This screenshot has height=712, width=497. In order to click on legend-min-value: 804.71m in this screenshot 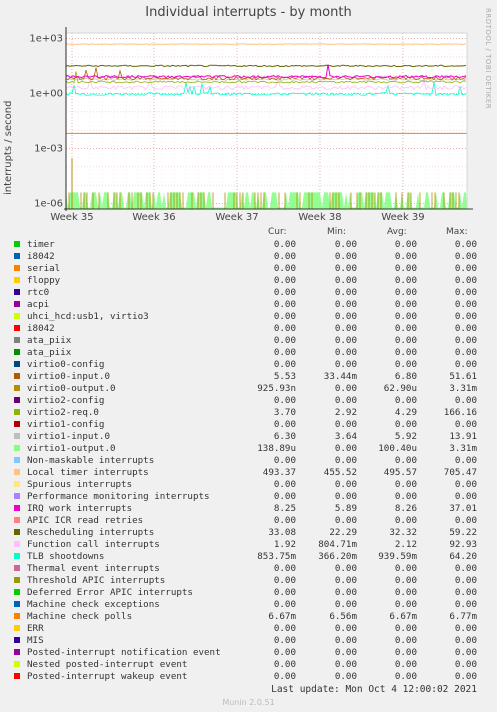, I will do `click(337, 544)`.